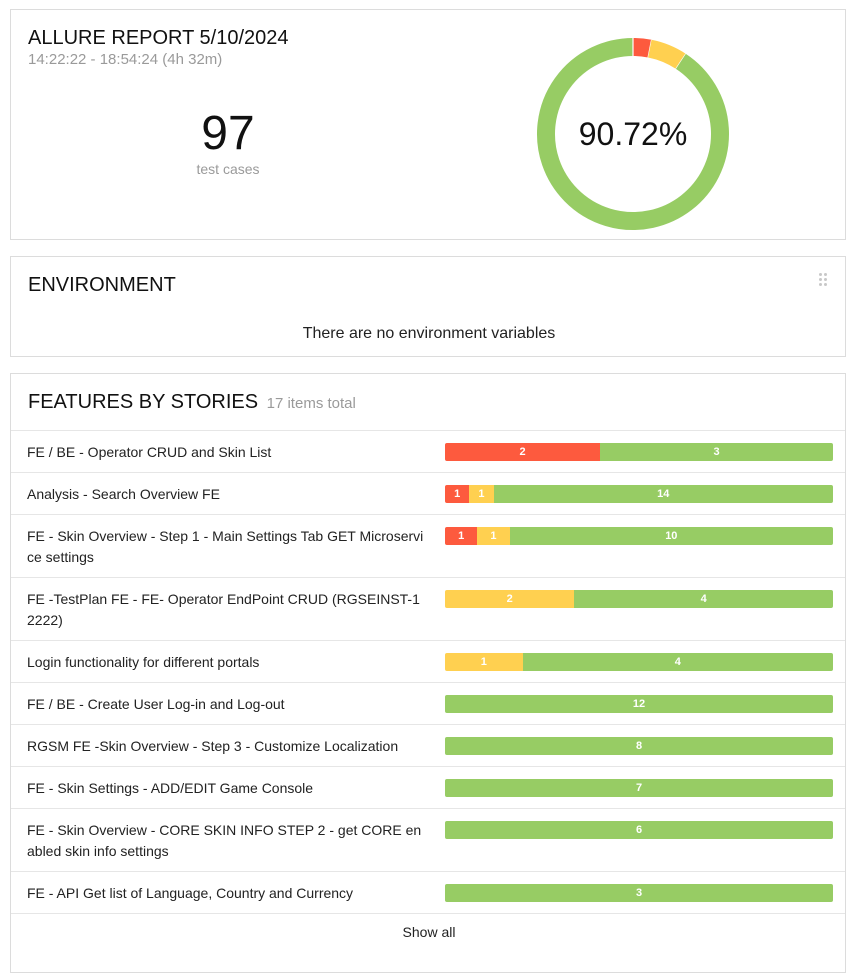 The height and width of the screenshot is (973, 852). I want to click on bar-segment-broken: 2, so click(510, 599).